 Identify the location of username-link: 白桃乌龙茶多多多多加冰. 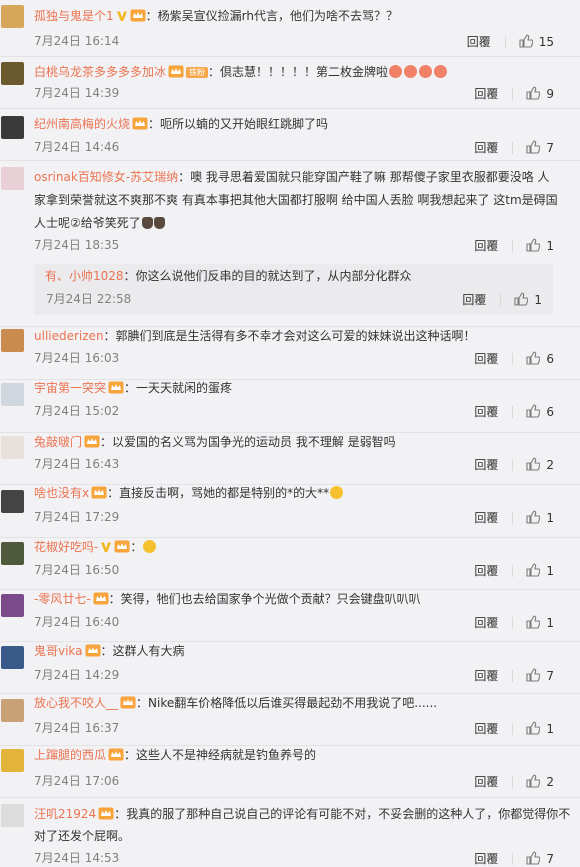
(100, 72).